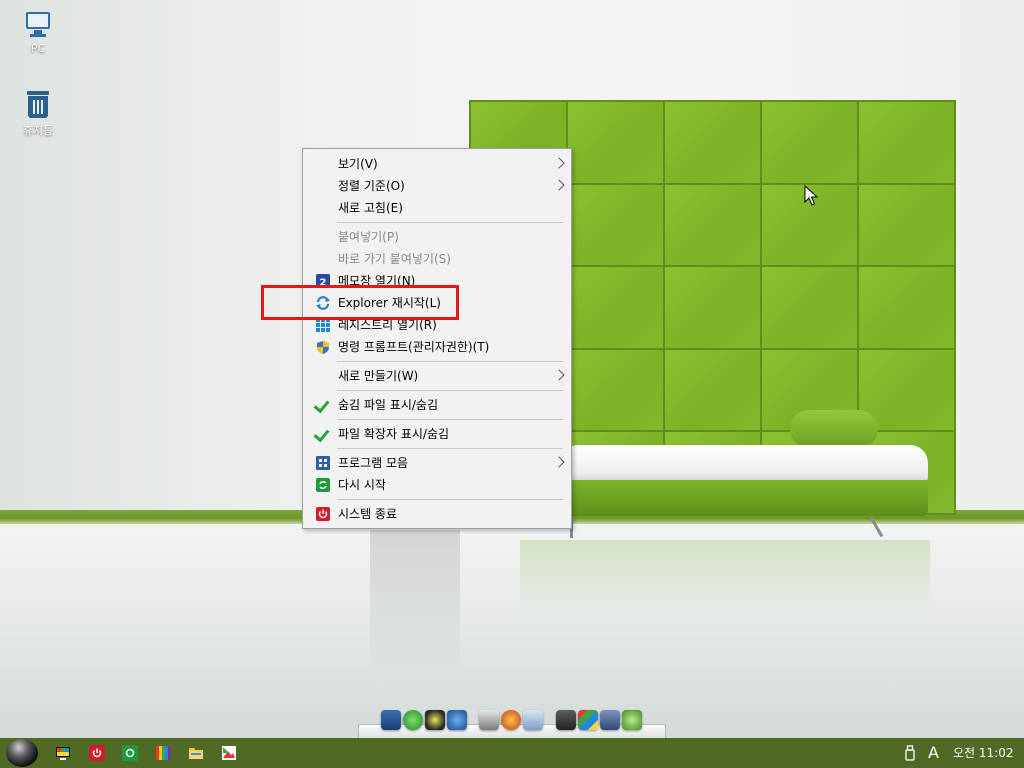 Image resolution: width=1024 pixels, height=768 pixels. I want to click on dock-monitor-icon, so click(391, 720).